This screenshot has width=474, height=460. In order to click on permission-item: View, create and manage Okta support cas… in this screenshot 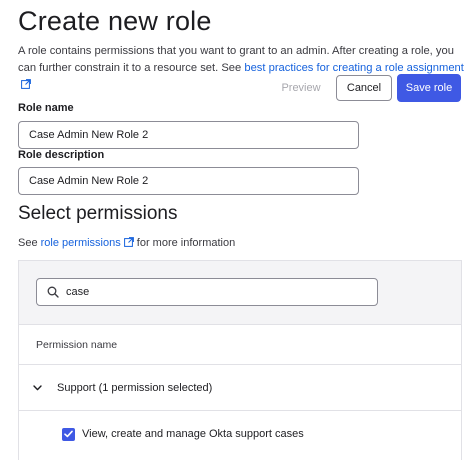, I will do `click(240, 434)`.